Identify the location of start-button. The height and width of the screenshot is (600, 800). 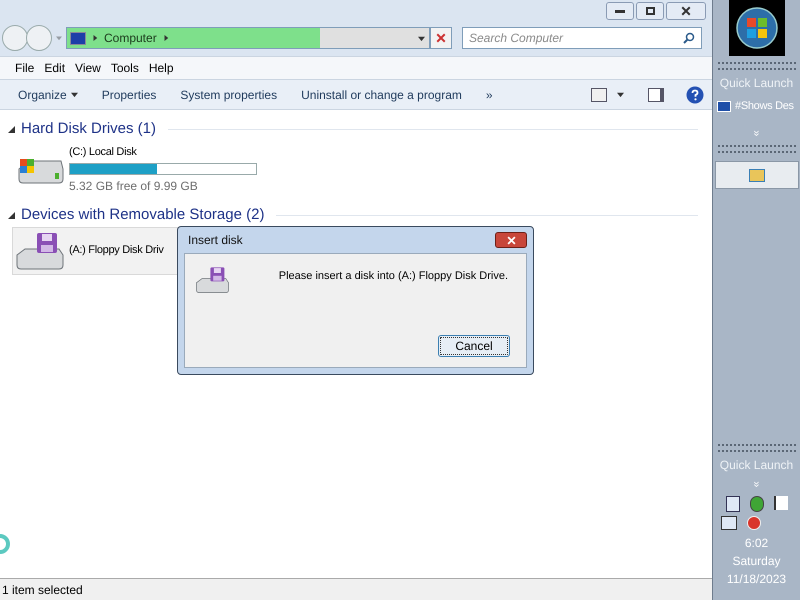
(756, 28).